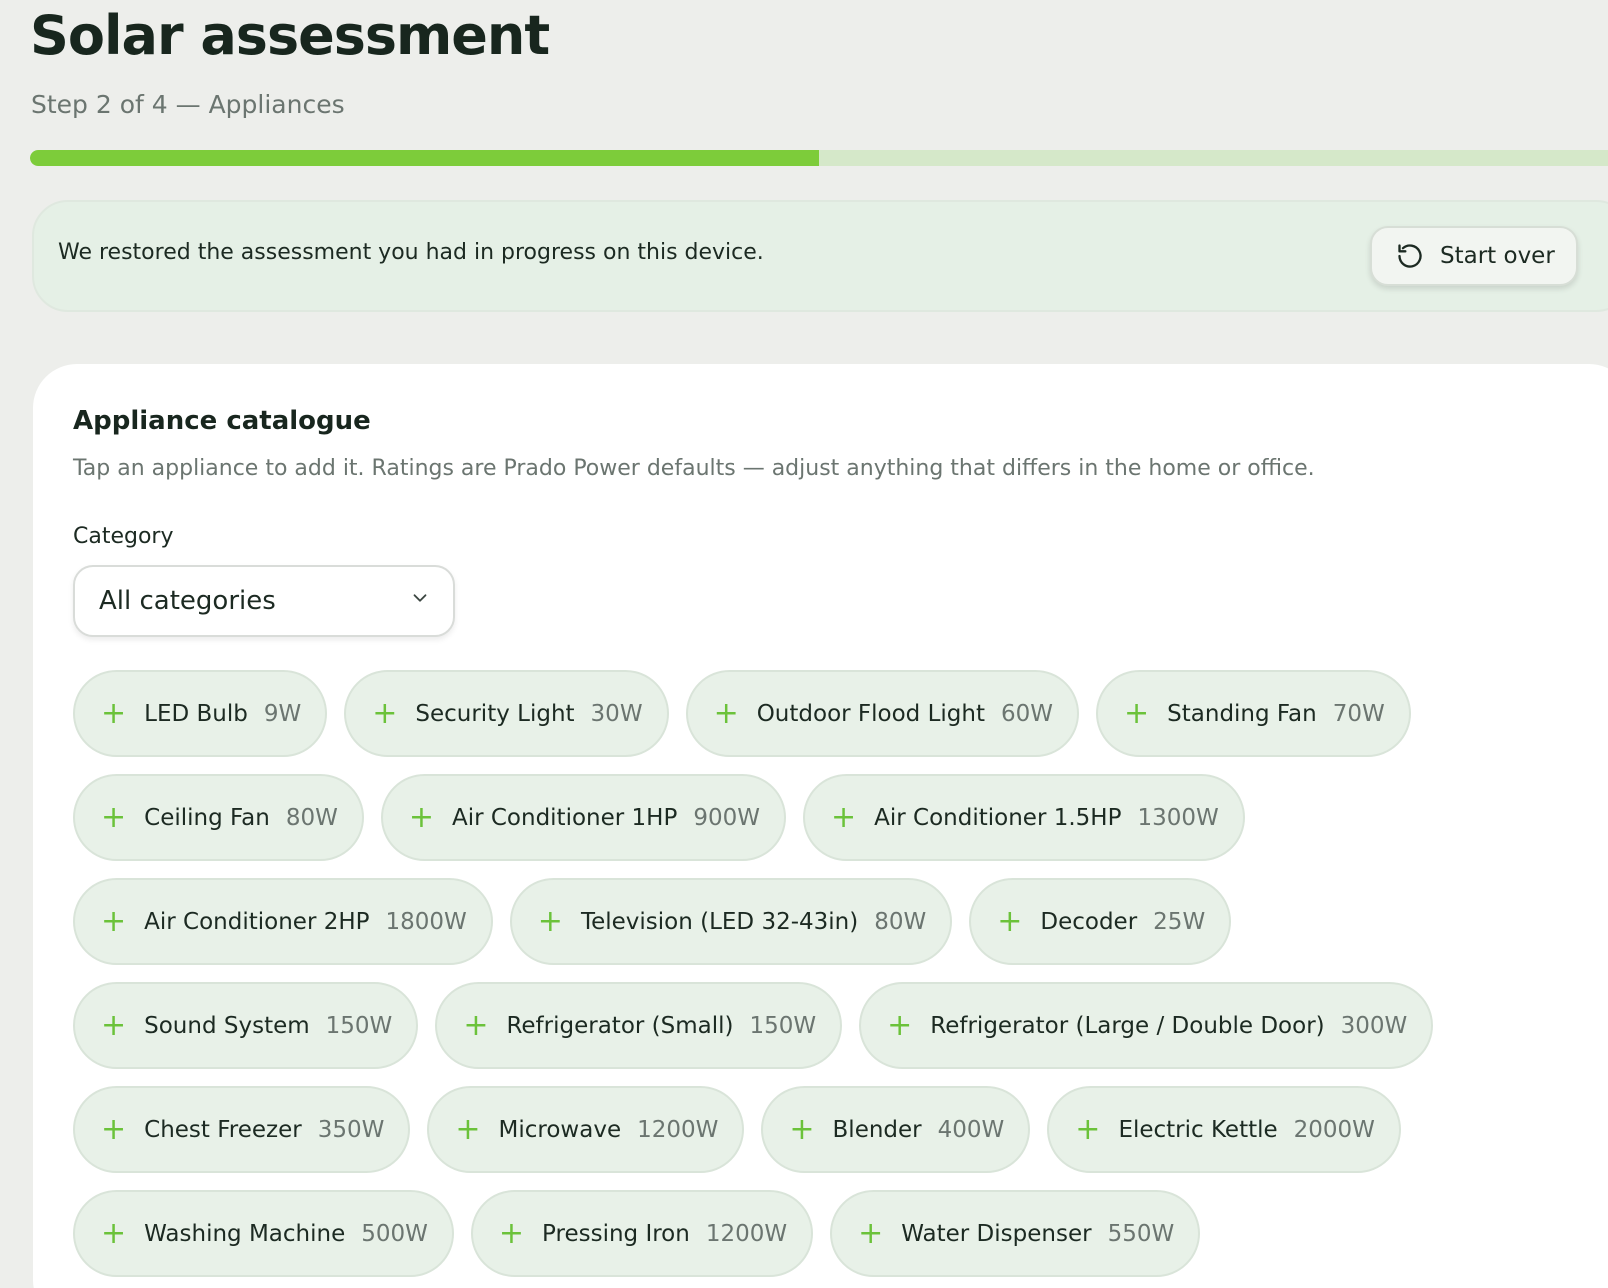 Image resolution: width=1608 pixels, height=1288 pixels. What do you see at coordinates (1410, 256) in the screenshot?
I see `restart-icon` at bounding box center [1410, 256].